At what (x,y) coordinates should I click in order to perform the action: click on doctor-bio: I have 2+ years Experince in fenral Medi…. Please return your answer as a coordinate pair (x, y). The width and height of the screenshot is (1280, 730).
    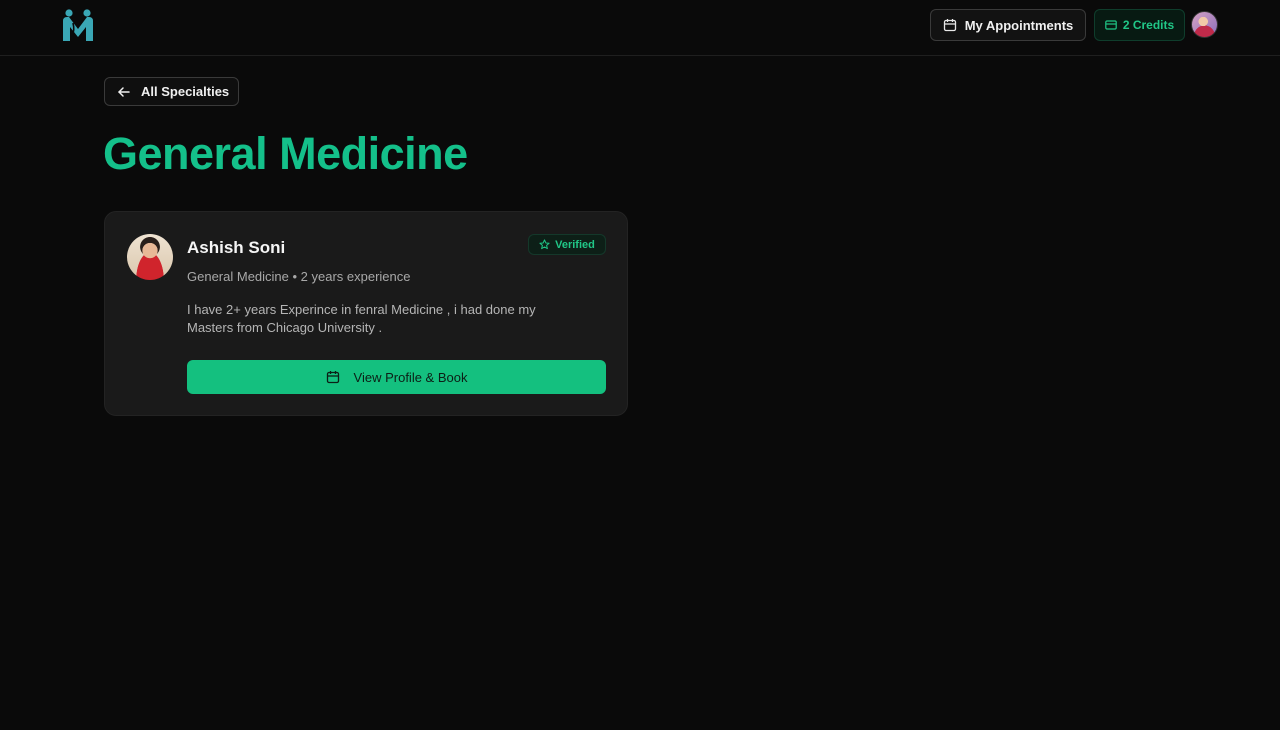
    Looking at the image, I should click on (387, 319).